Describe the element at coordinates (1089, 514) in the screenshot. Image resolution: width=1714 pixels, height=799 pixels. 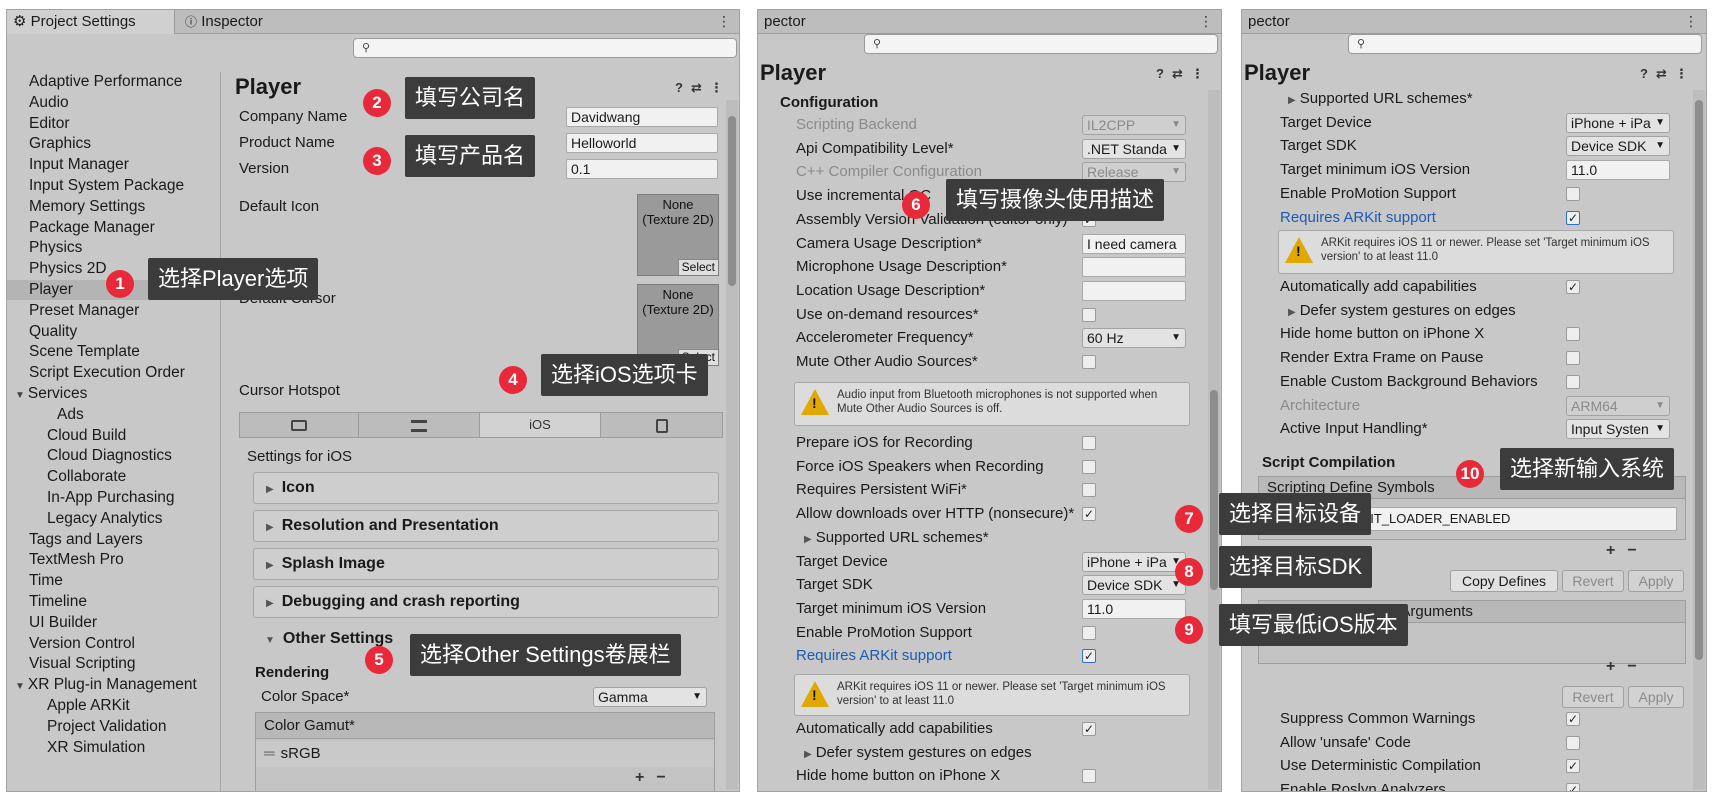
I see `allow-downloads-over-http-nonsecure-checkbox: ✓` at that location.